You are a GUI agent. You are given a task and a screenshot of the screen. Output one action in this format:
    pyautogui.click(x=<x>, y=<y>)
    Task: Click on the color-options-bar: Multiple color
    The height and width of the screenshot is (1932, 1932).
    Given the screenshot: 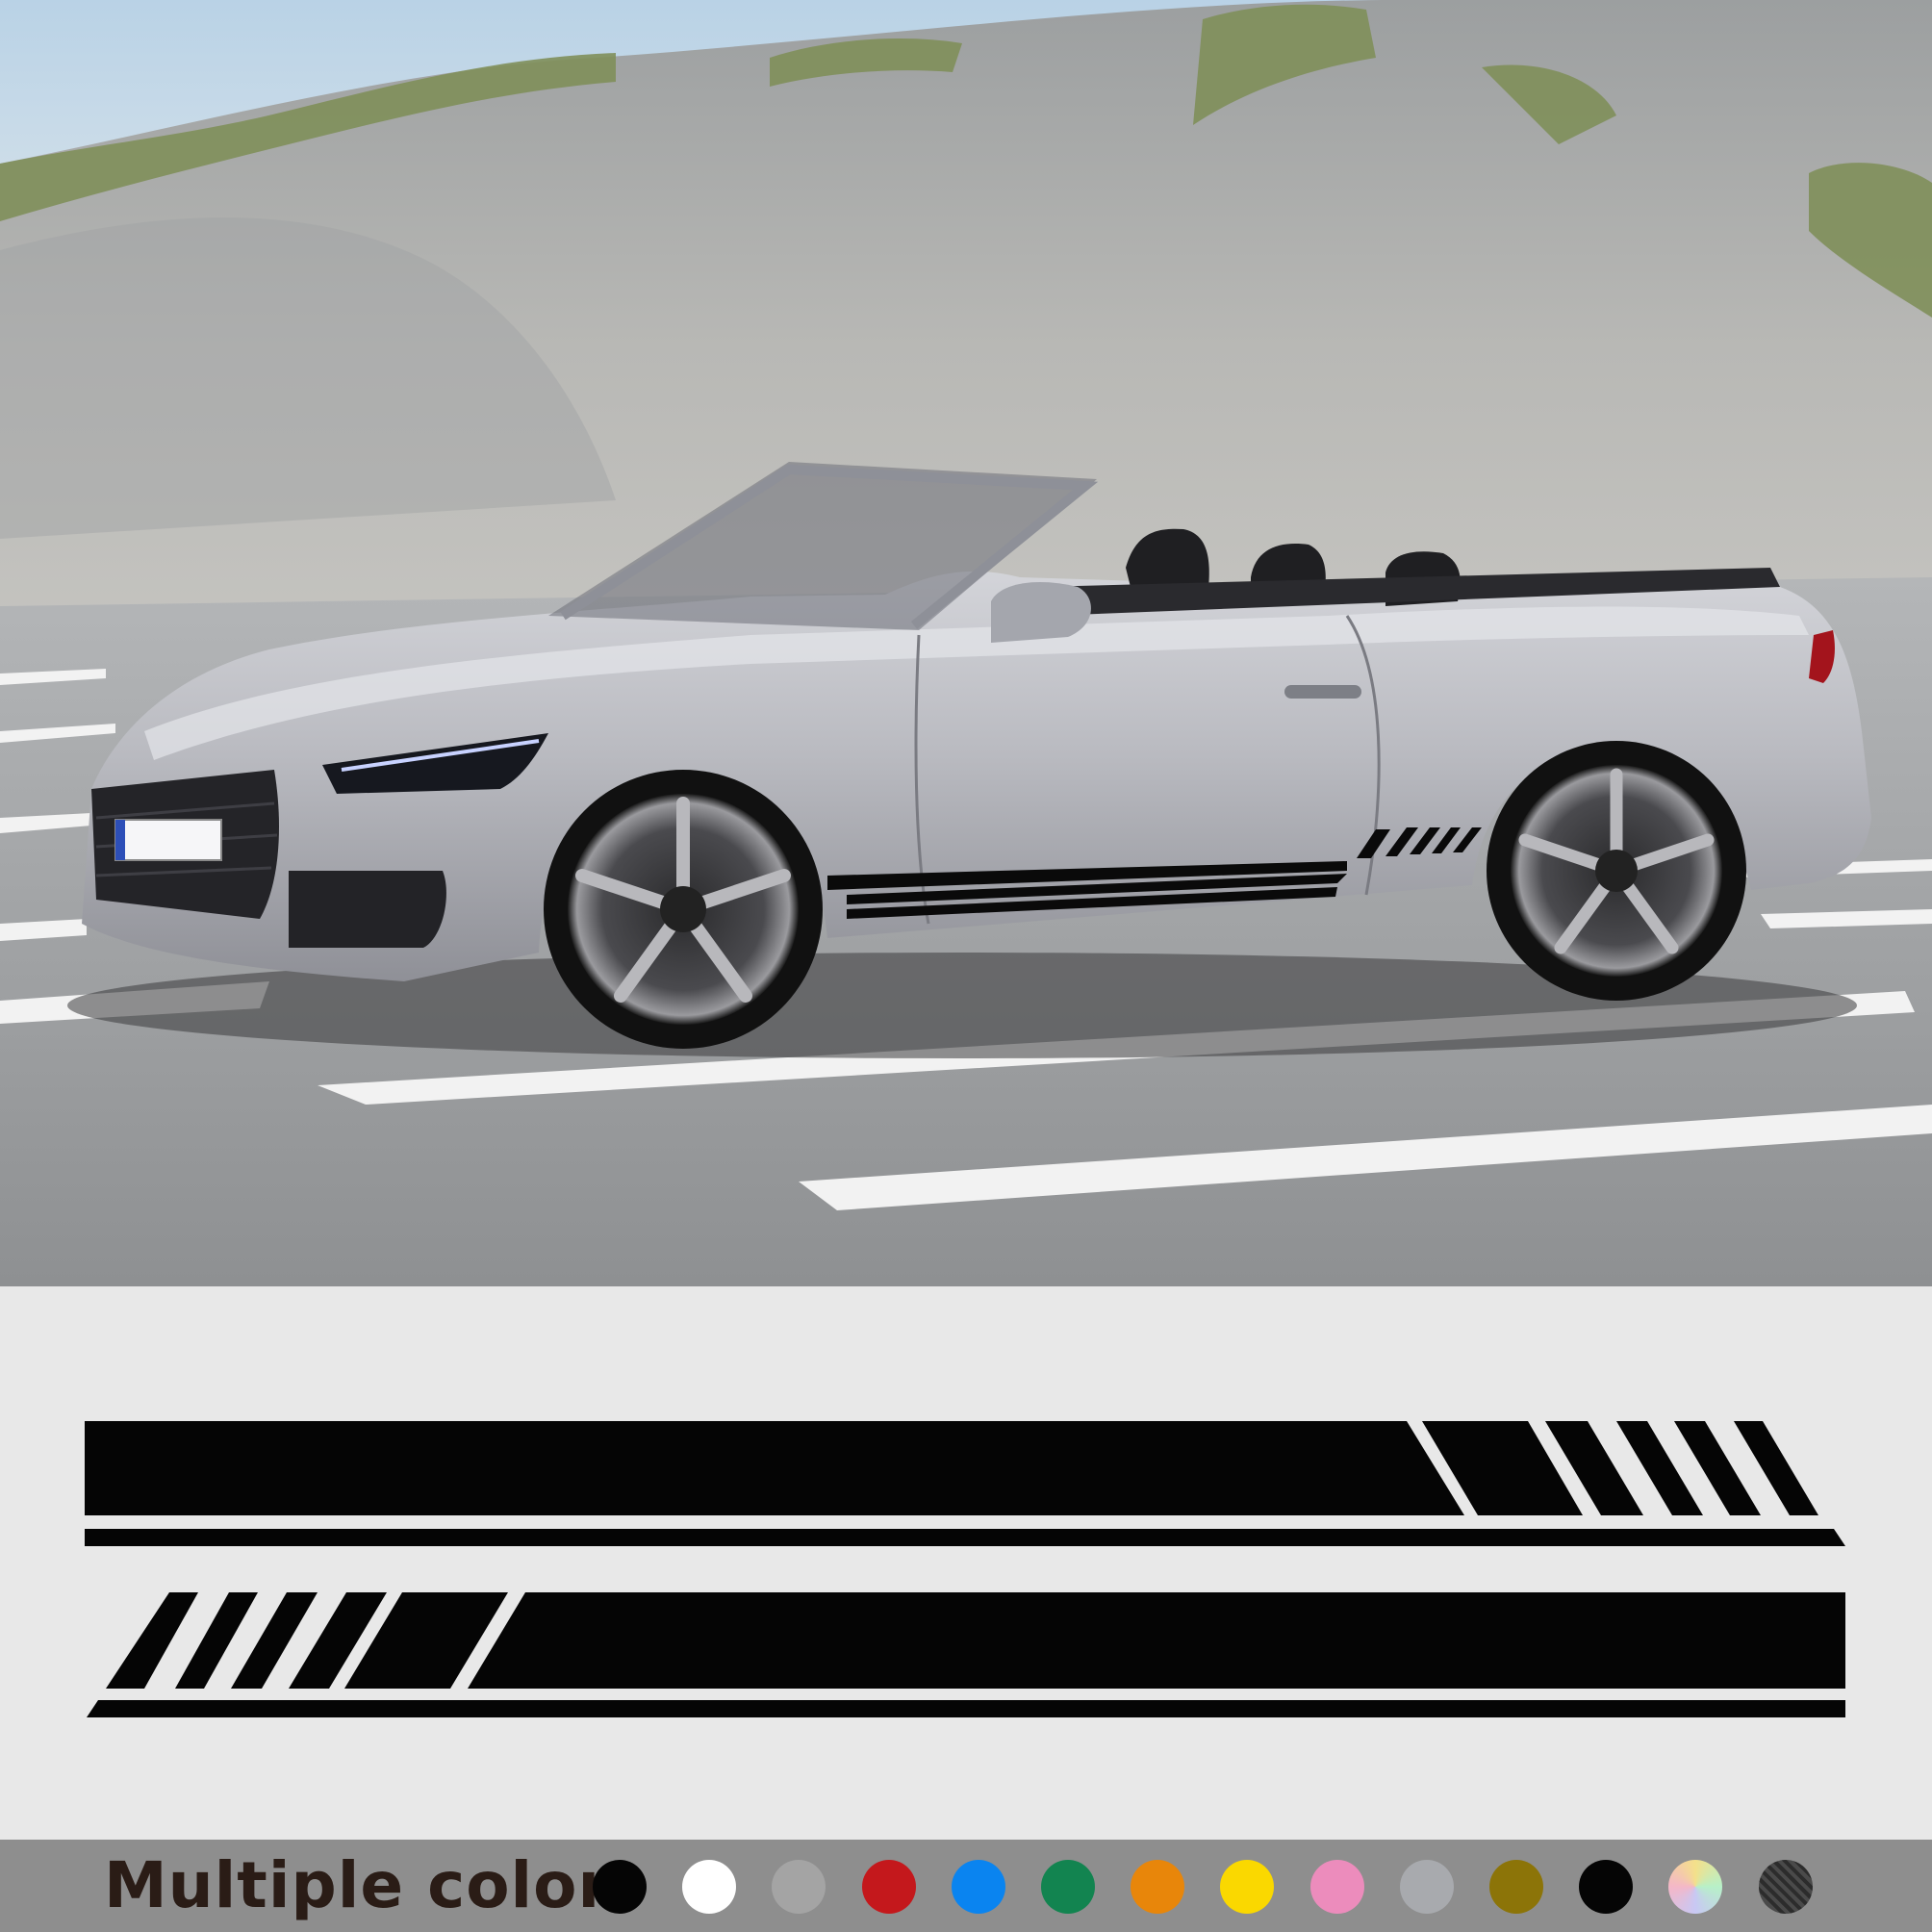 What is the action you would take?
    pyautogui.click(x=966, y=1886)
    